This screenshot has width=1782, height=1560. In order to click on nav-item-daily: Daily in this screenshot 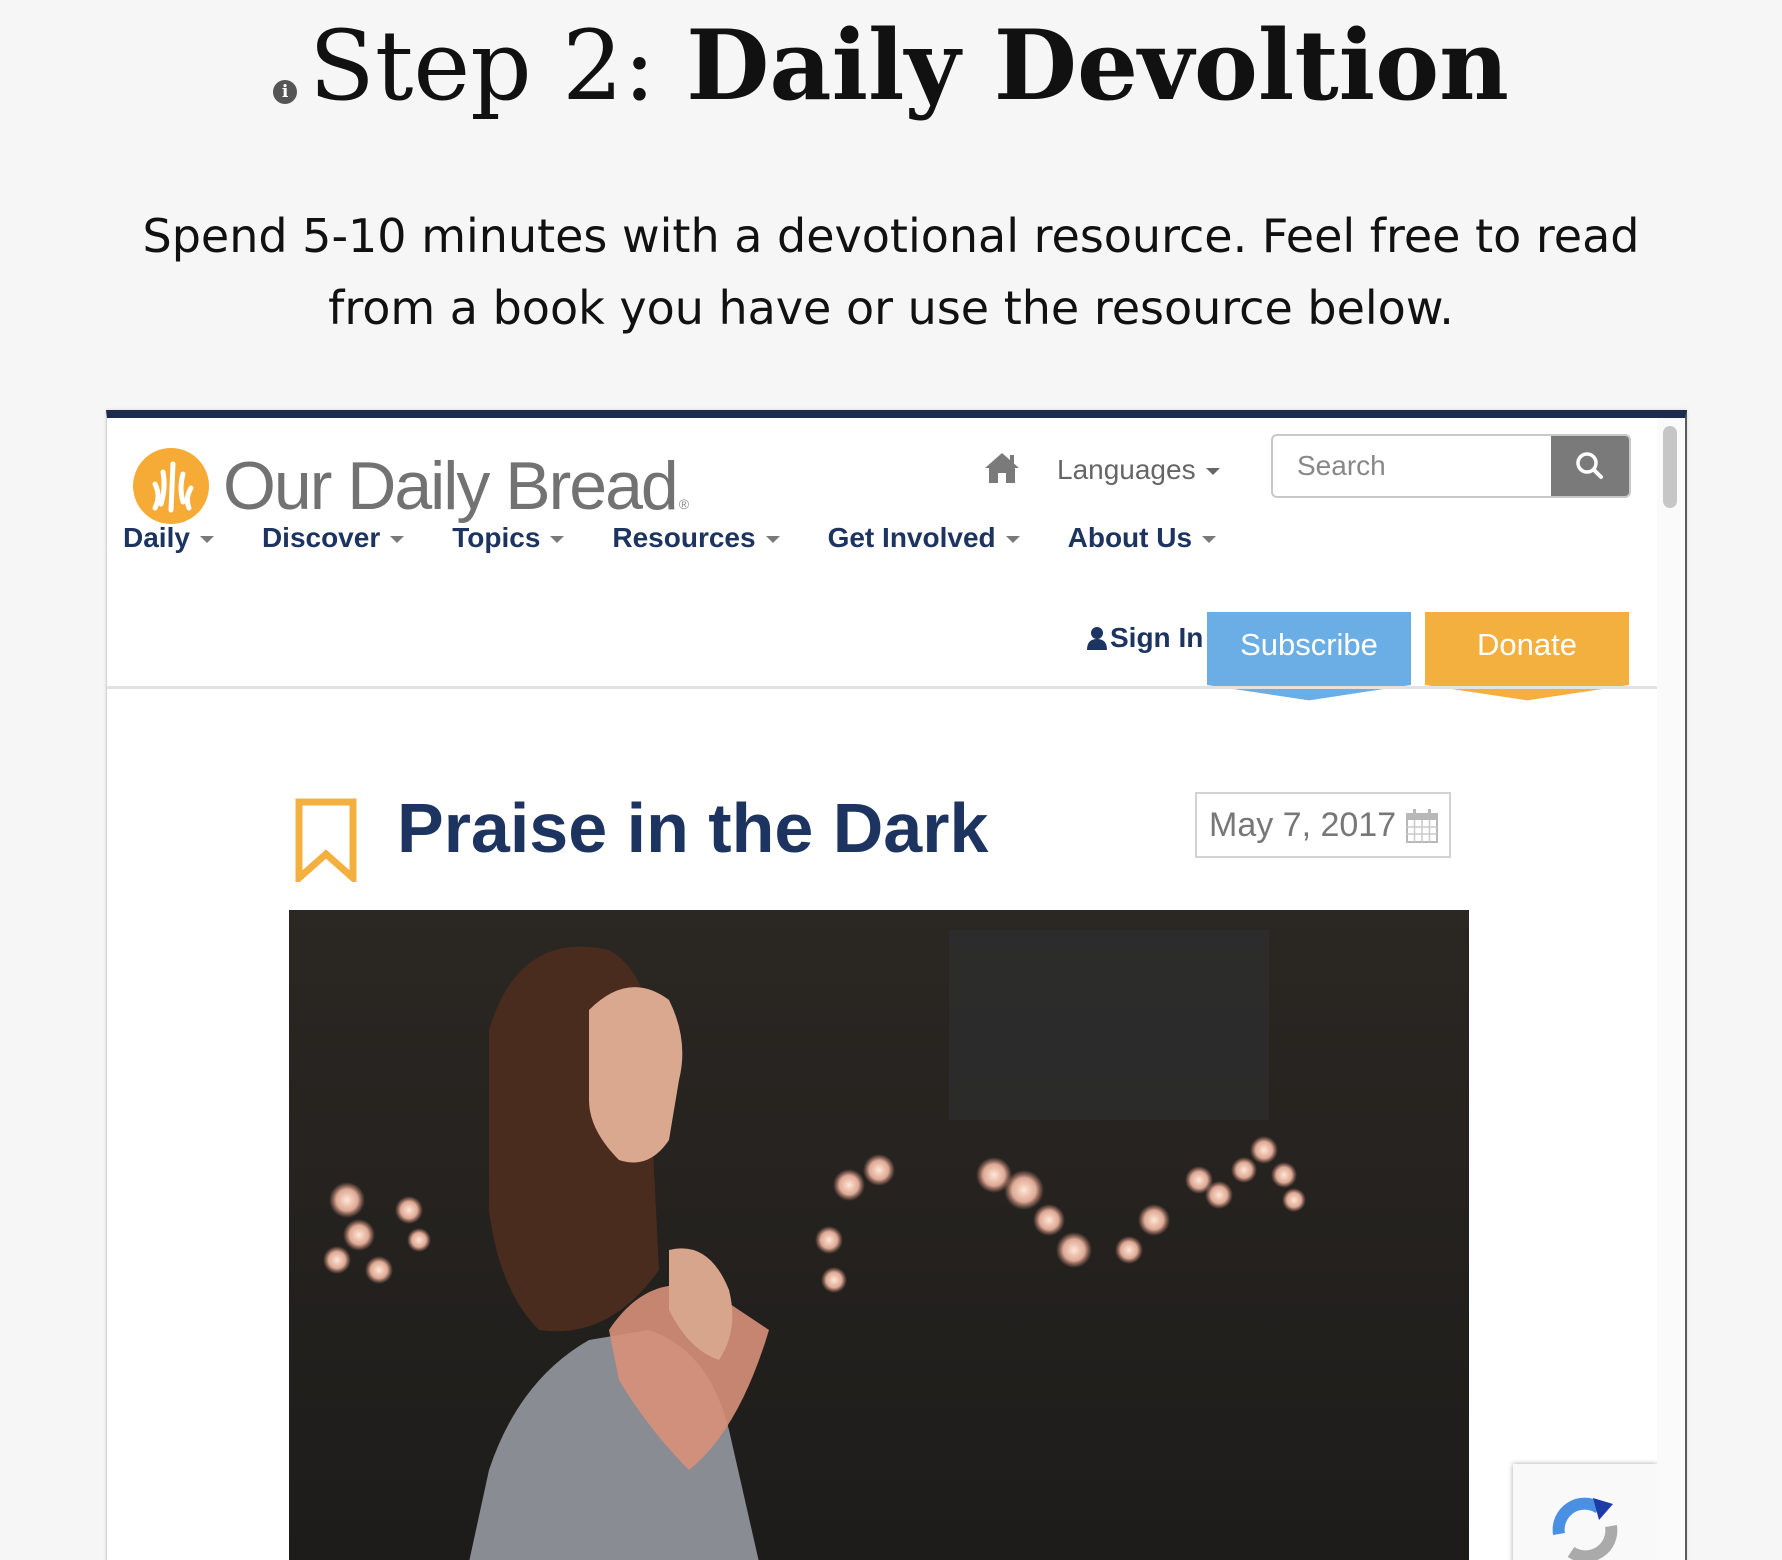, I will do `click(168, 538)`.